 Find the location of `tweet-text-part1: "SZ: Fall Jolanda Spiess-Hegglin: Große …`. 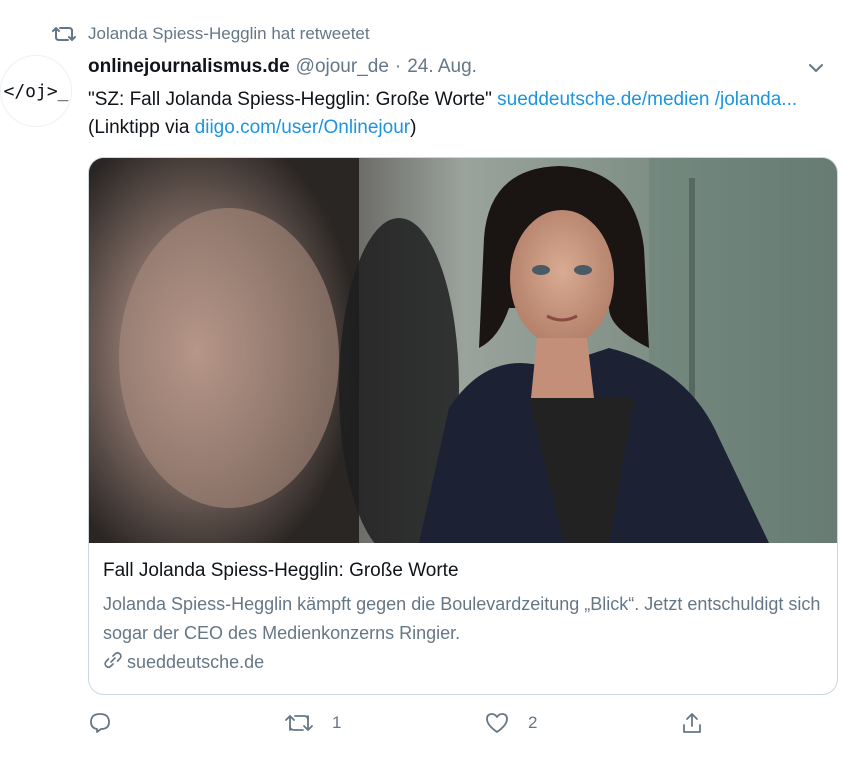

tweet-text-part1: "SZ: Fall Jolanda Spiess-Hegglin: Große … is located at coordinates (293, 99).